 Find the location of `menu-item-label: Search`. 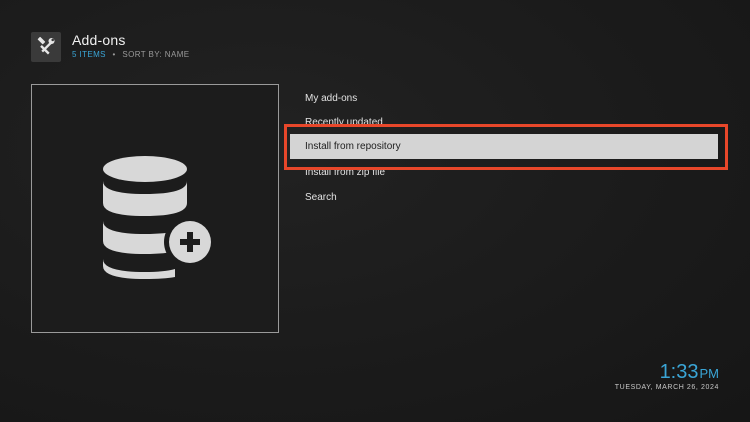

menu-item-label: Search is located at coordinates (321, 197).